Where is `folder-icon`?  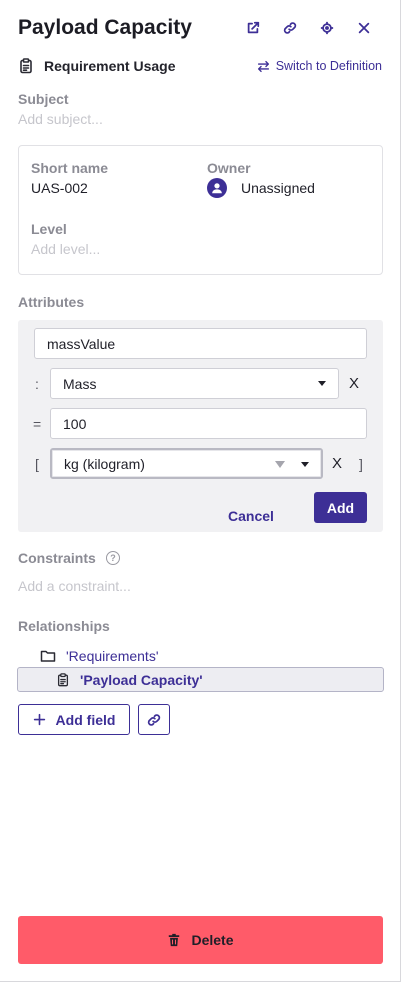
folder-icon is located at coordinates (48, 656).